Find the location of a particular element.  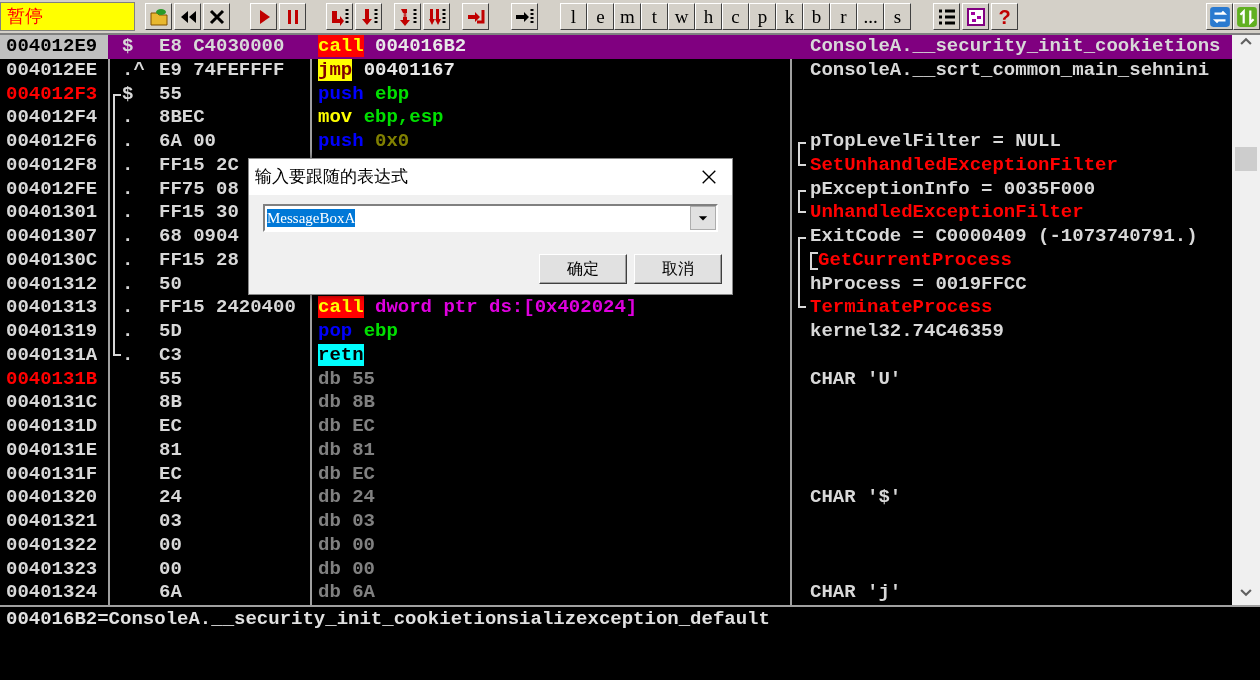

toolbar-button: p is located at coordinates (762, 16).